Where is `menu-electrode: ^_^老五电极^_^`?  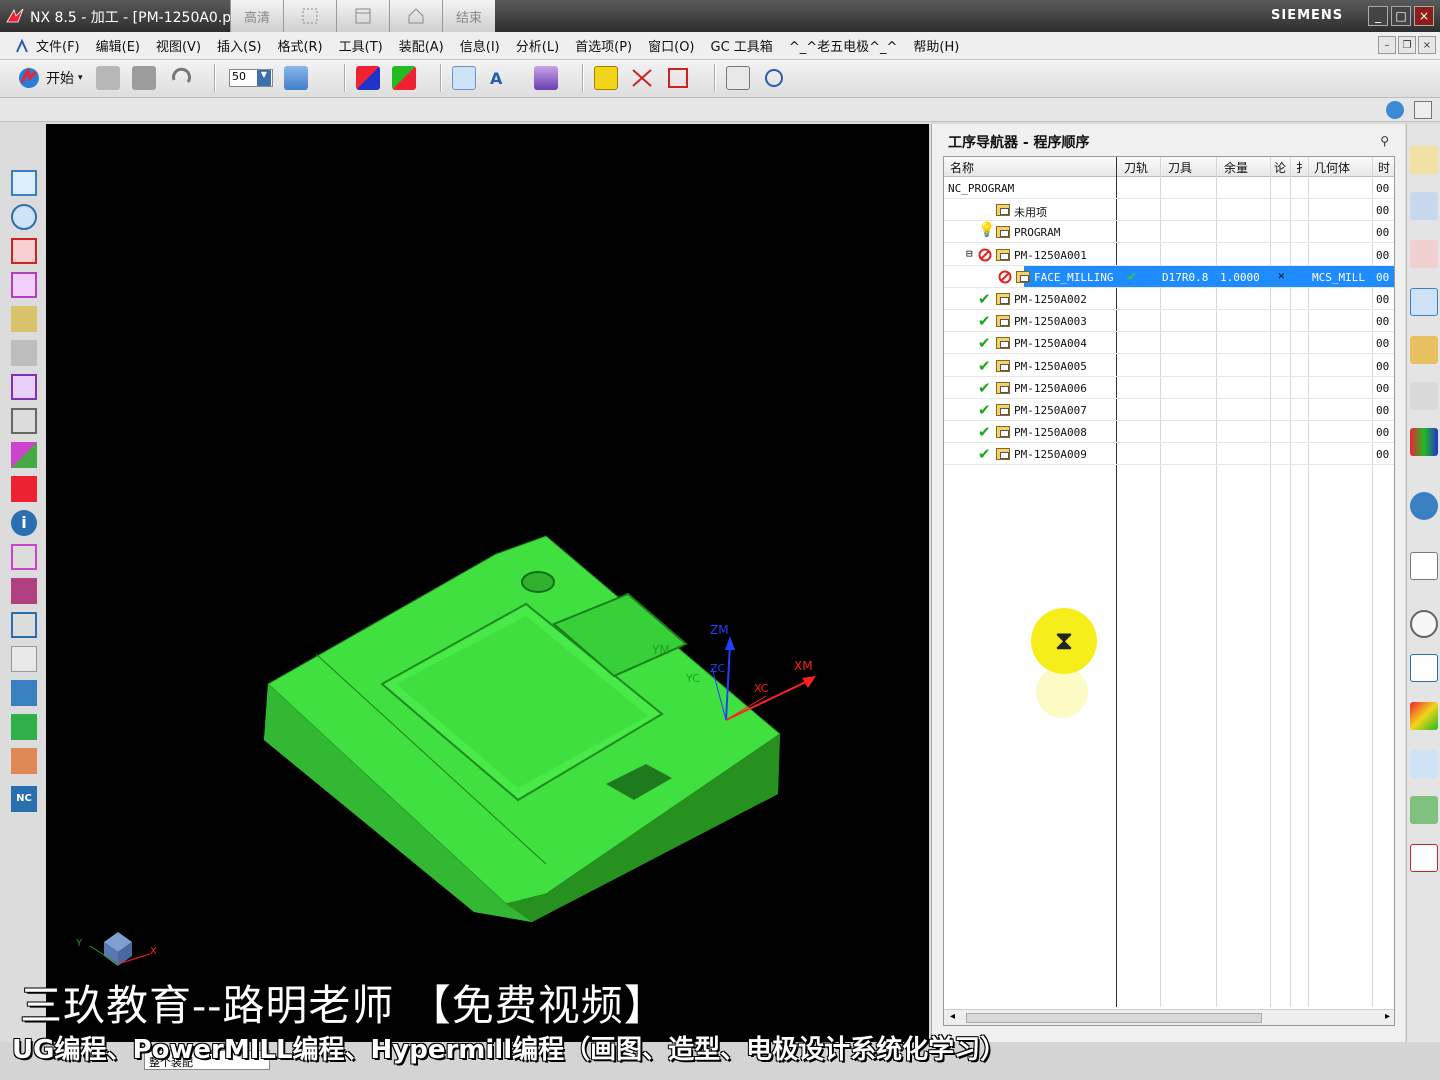 menu-electrode: ^_^老五电极^_^ is located at coordinates (843, 45).